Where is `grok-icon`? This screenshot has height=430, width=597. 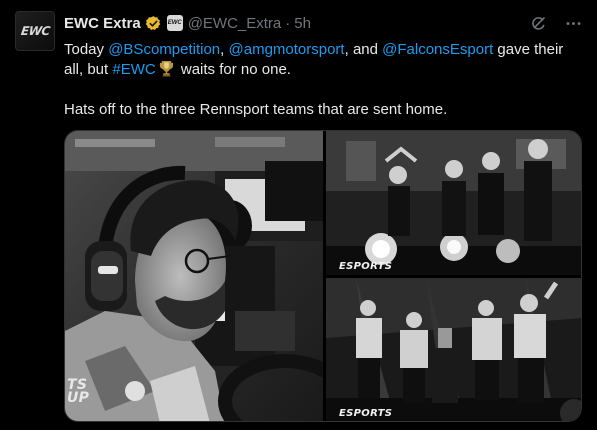 grok-icon is located at coordinates (538, 23).